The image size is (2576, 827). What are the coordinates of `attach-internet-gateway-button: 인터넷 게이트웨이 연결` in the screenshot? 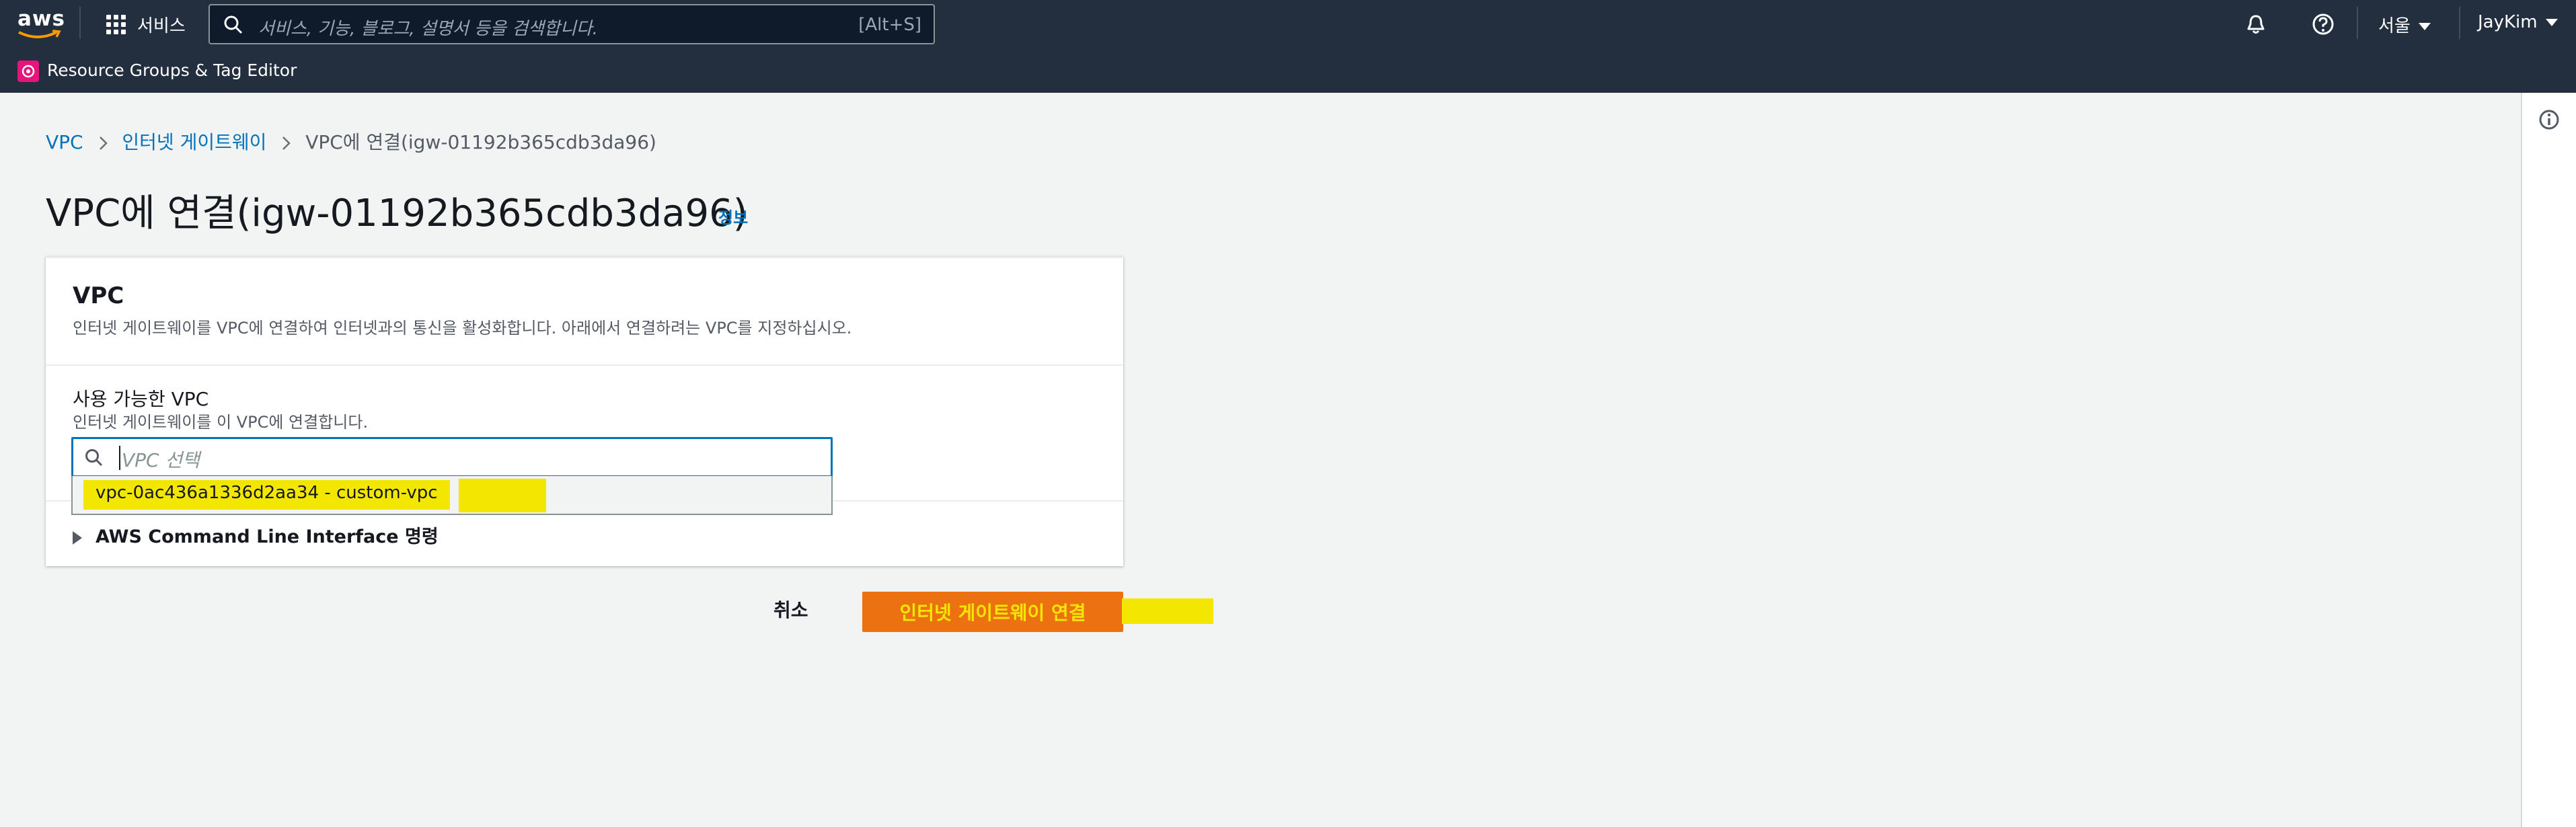 It's located at (992, 612).